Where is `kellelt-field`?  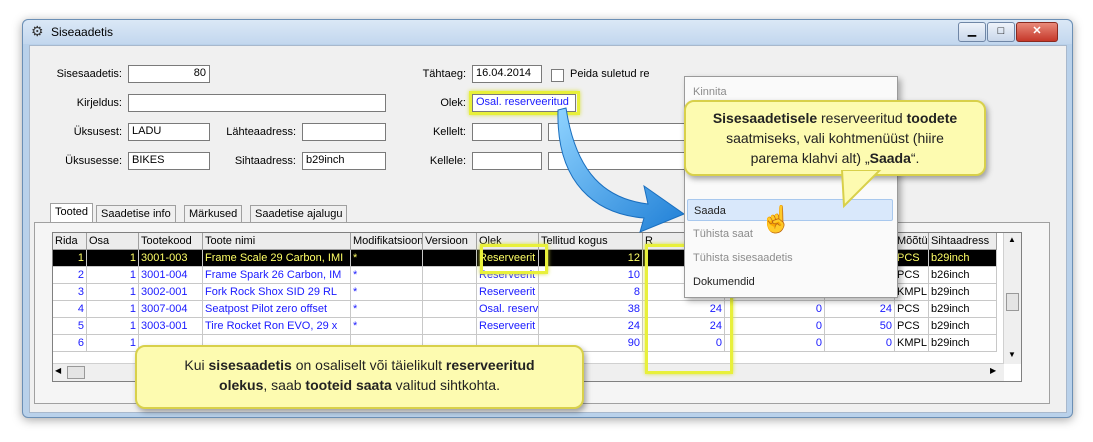 kellelt-field is located at coordinates (507, 132).